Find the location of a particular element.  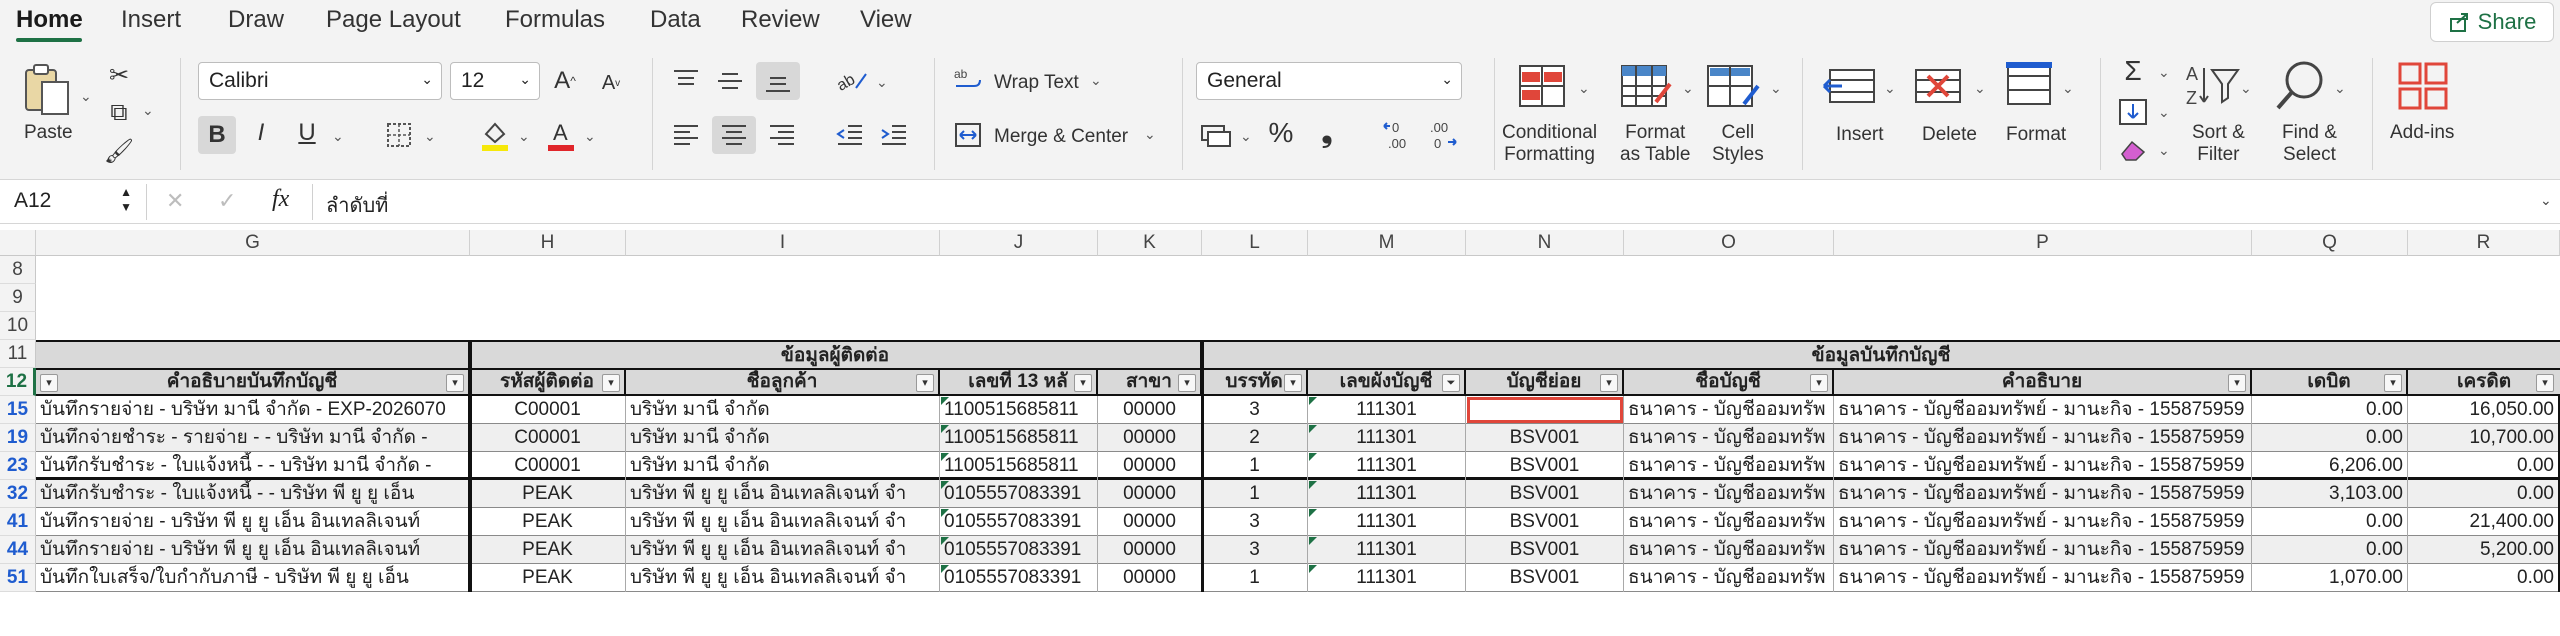

filter-dropdown-g: ▾ is located at coordinates (49, 383).